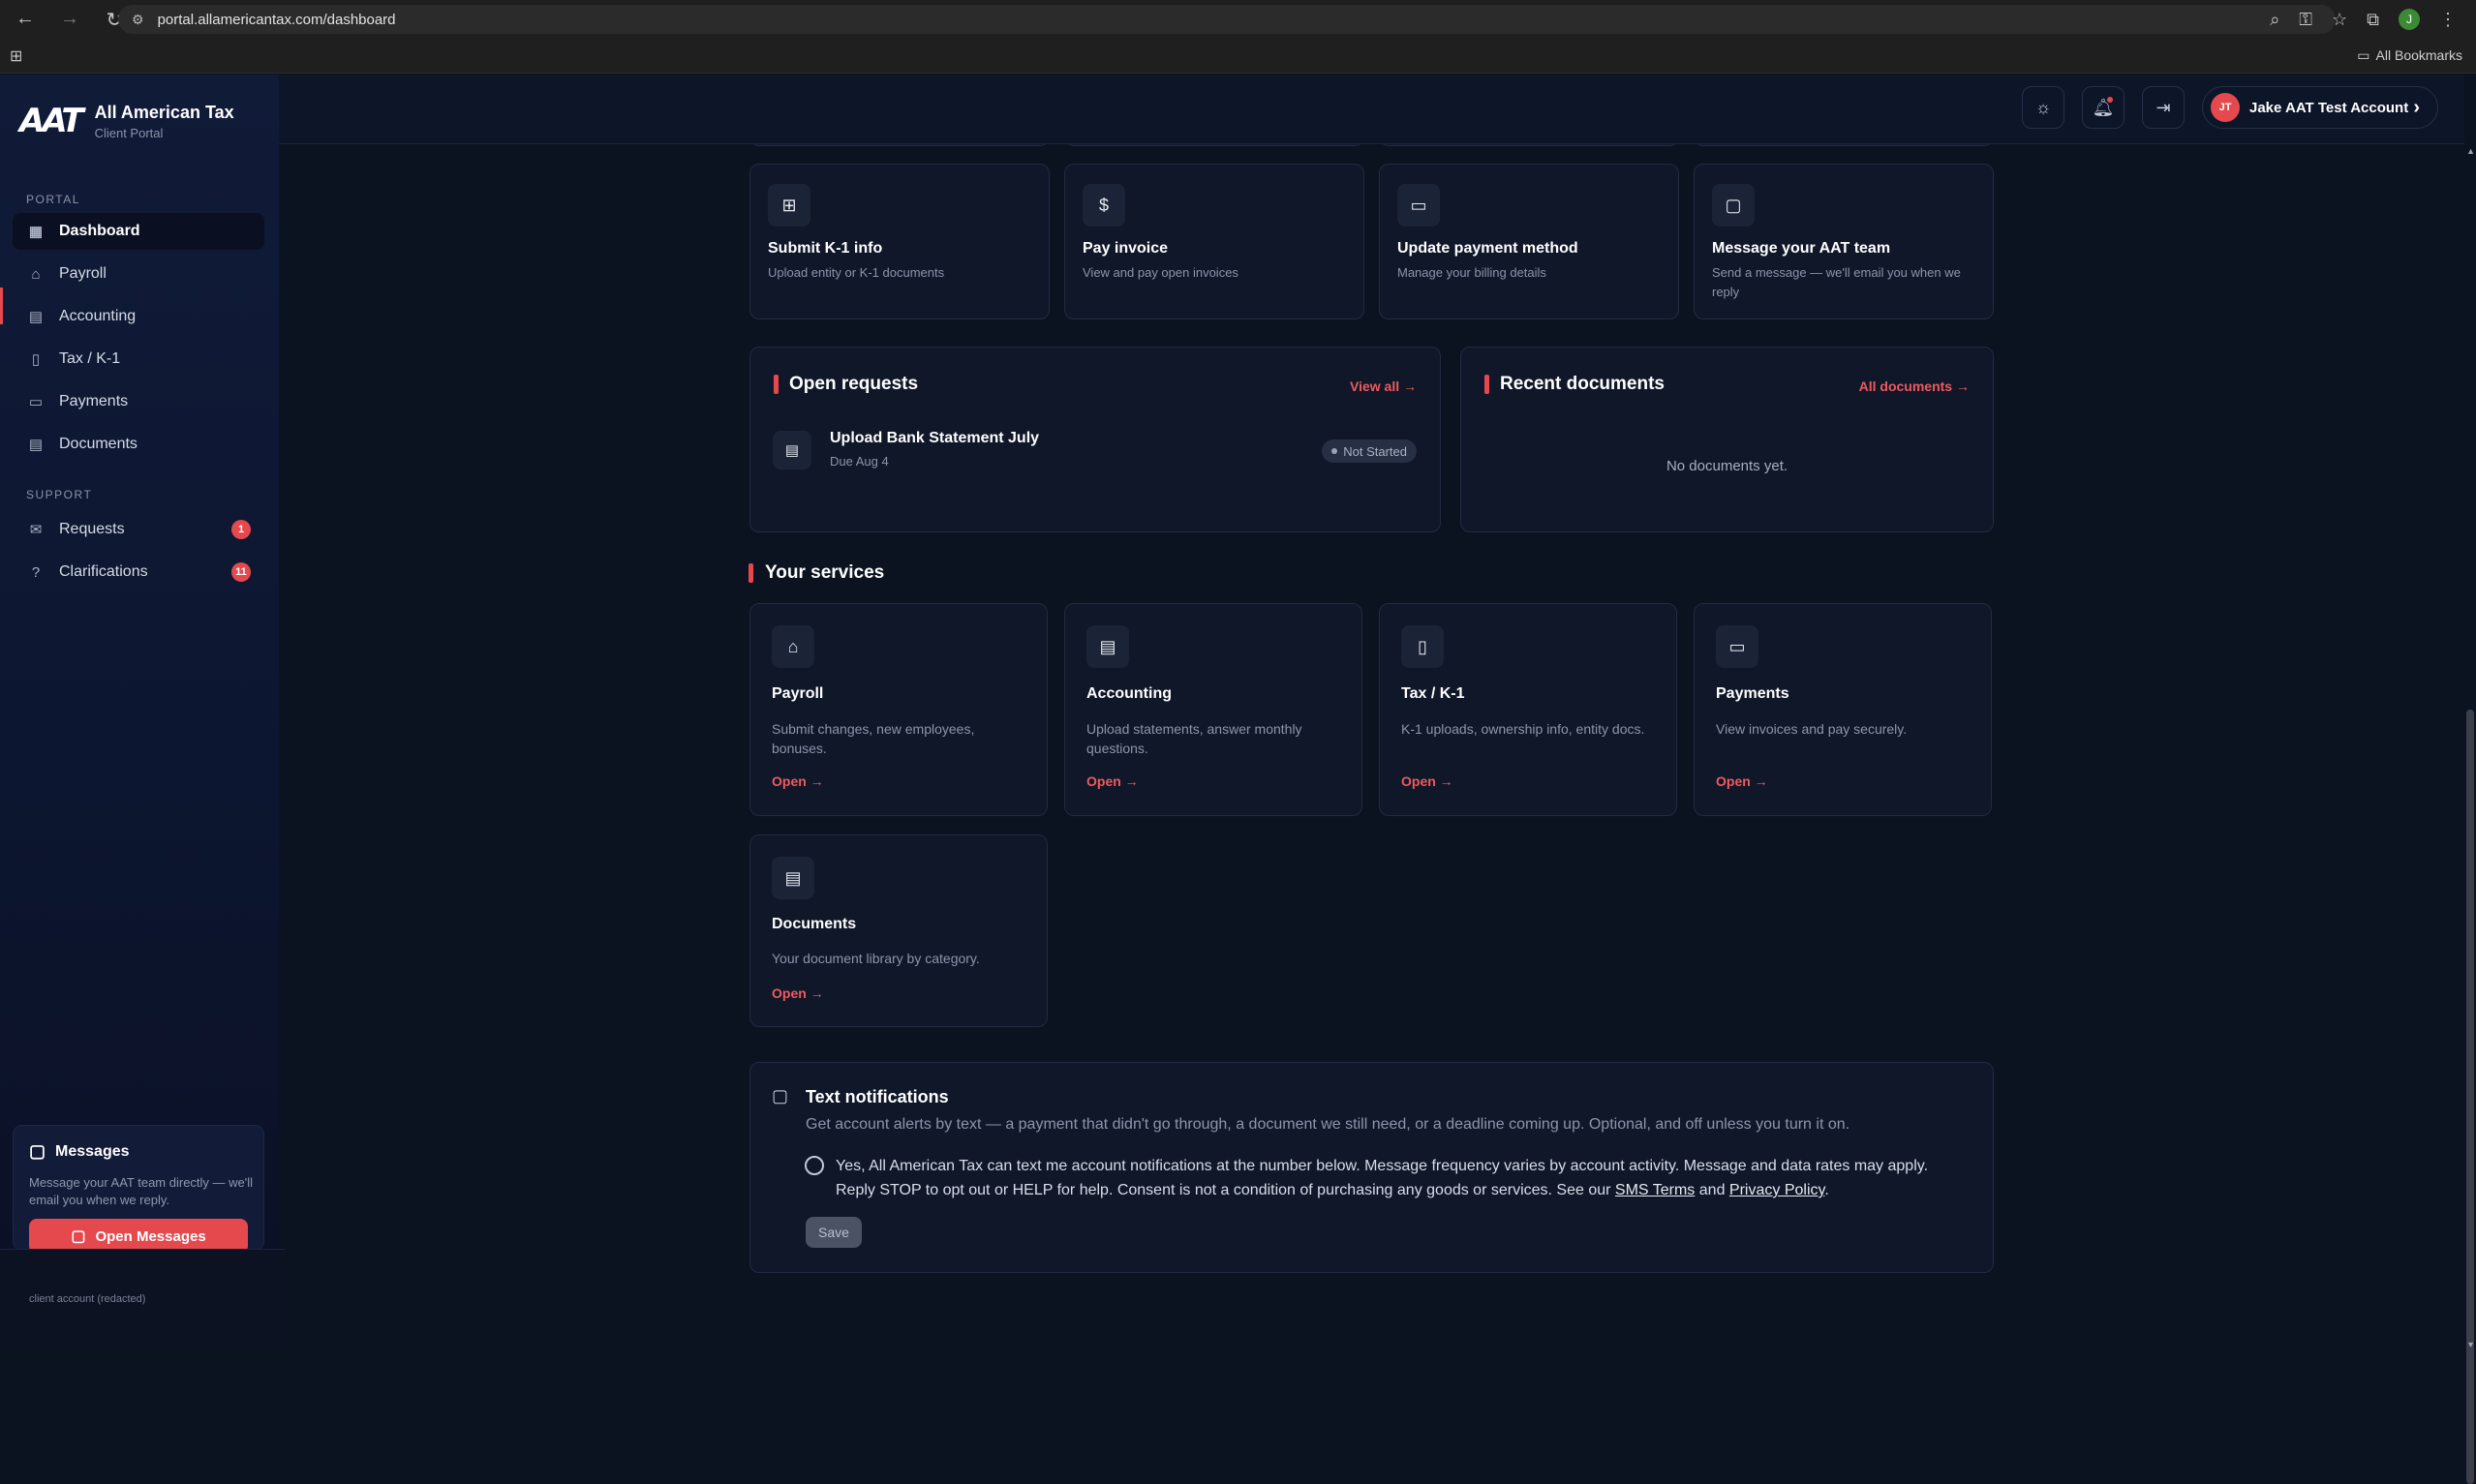 Image resolution: width=2476 pixels, height=1484 pixels. Describe the element at coordinates (2409, 19) in the screenshot. I see `profile-avatar: J` at that location.